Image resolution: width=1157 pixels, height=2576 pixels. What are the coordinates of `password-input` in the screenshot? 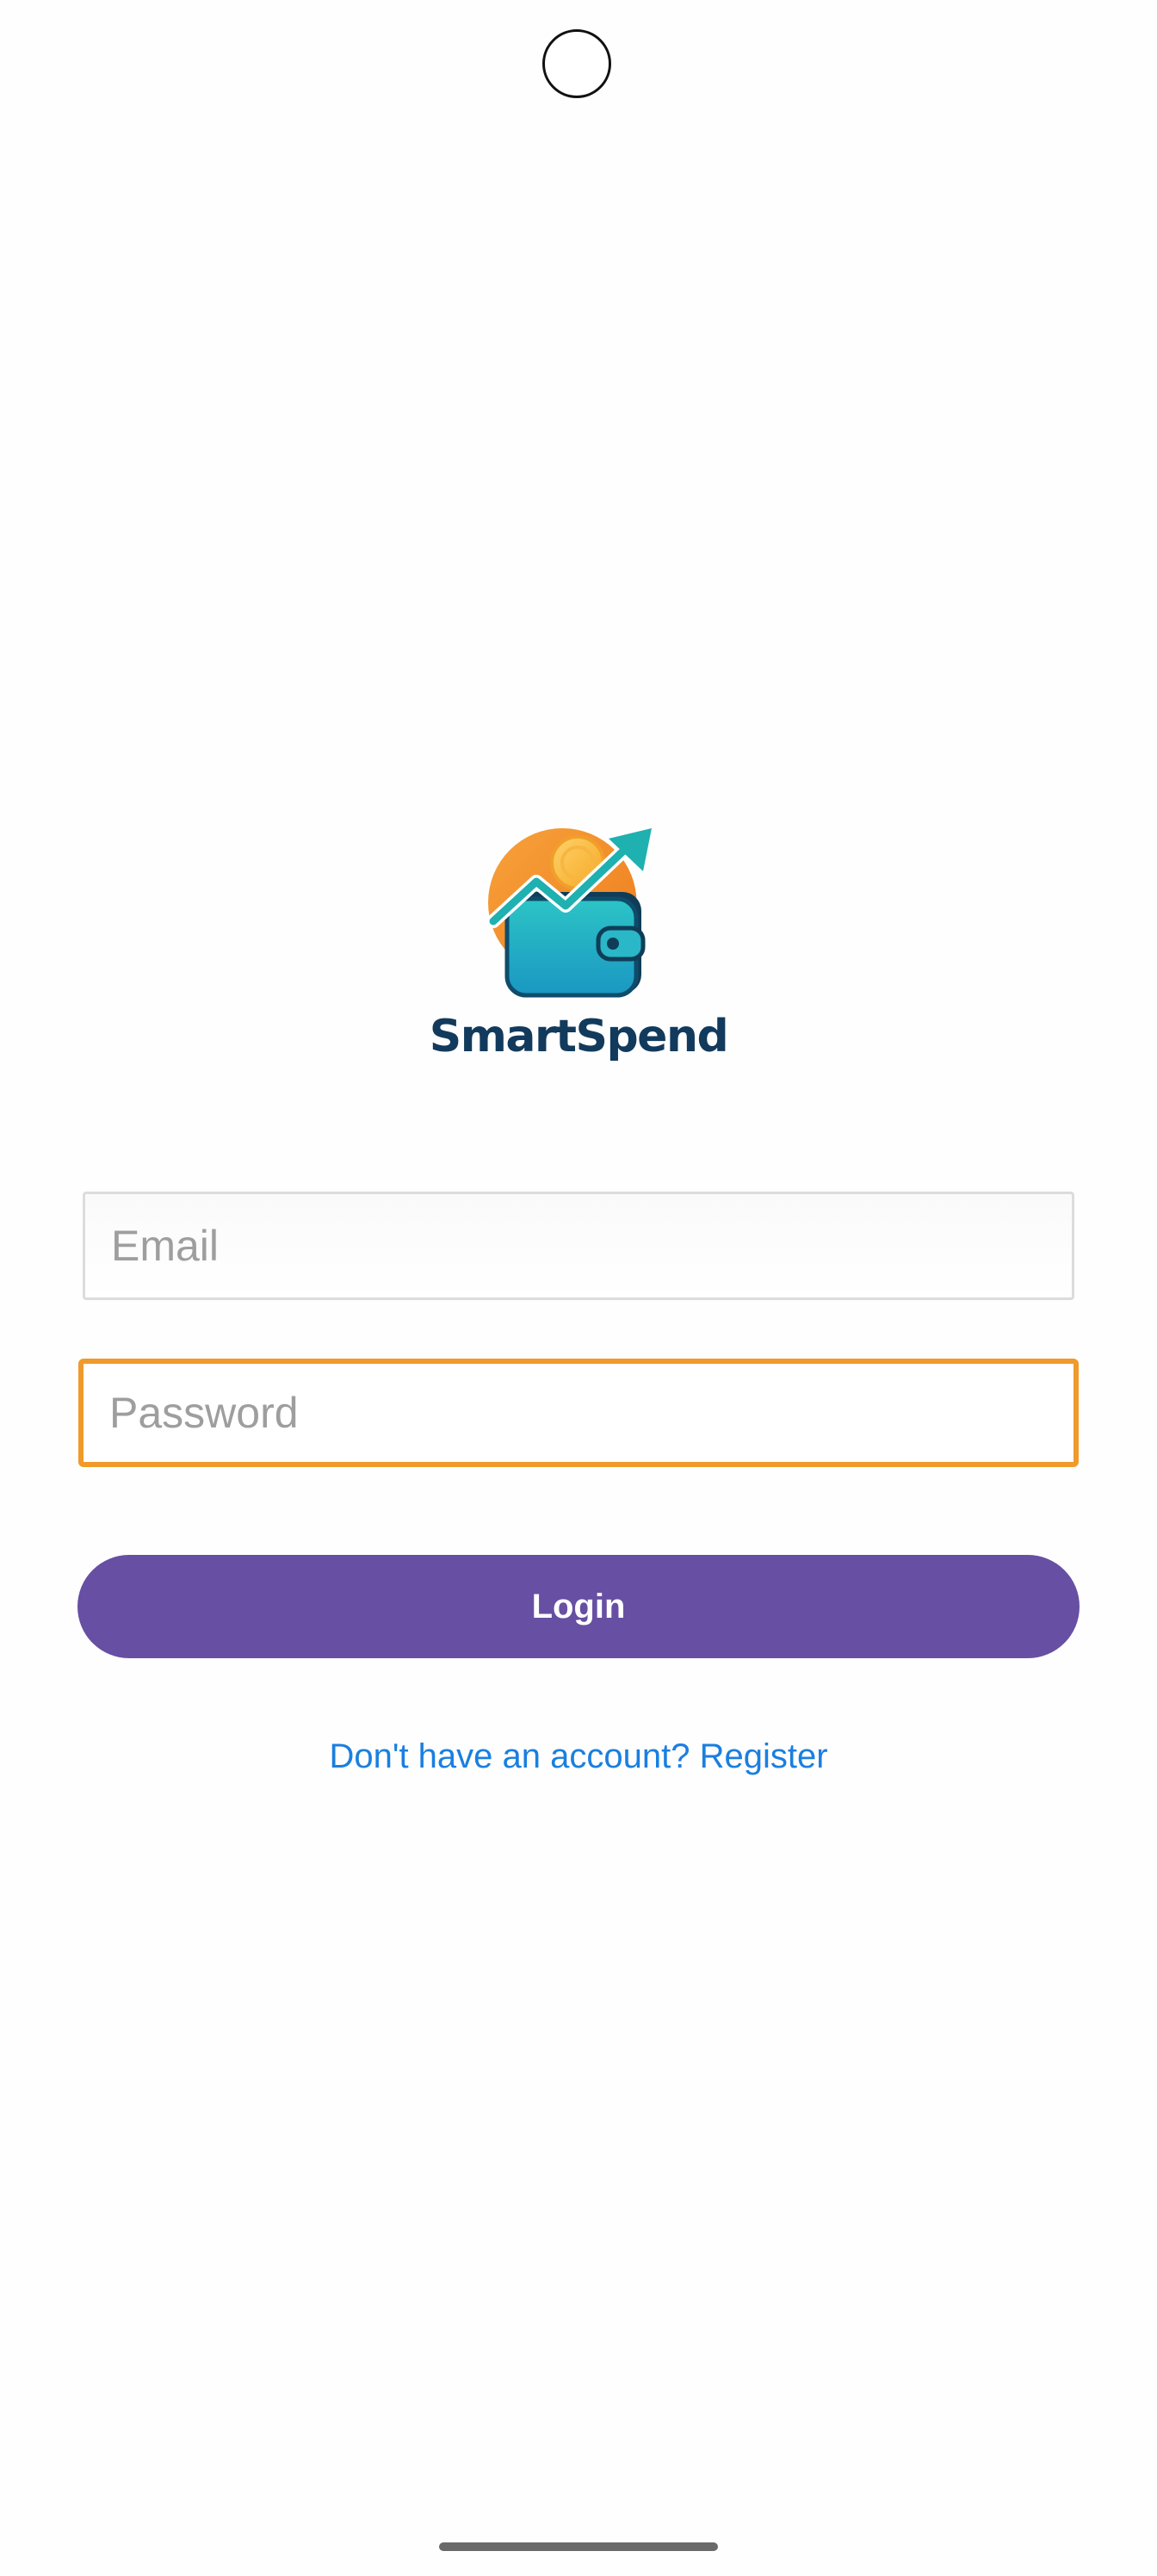 It's located at (591, 1413).